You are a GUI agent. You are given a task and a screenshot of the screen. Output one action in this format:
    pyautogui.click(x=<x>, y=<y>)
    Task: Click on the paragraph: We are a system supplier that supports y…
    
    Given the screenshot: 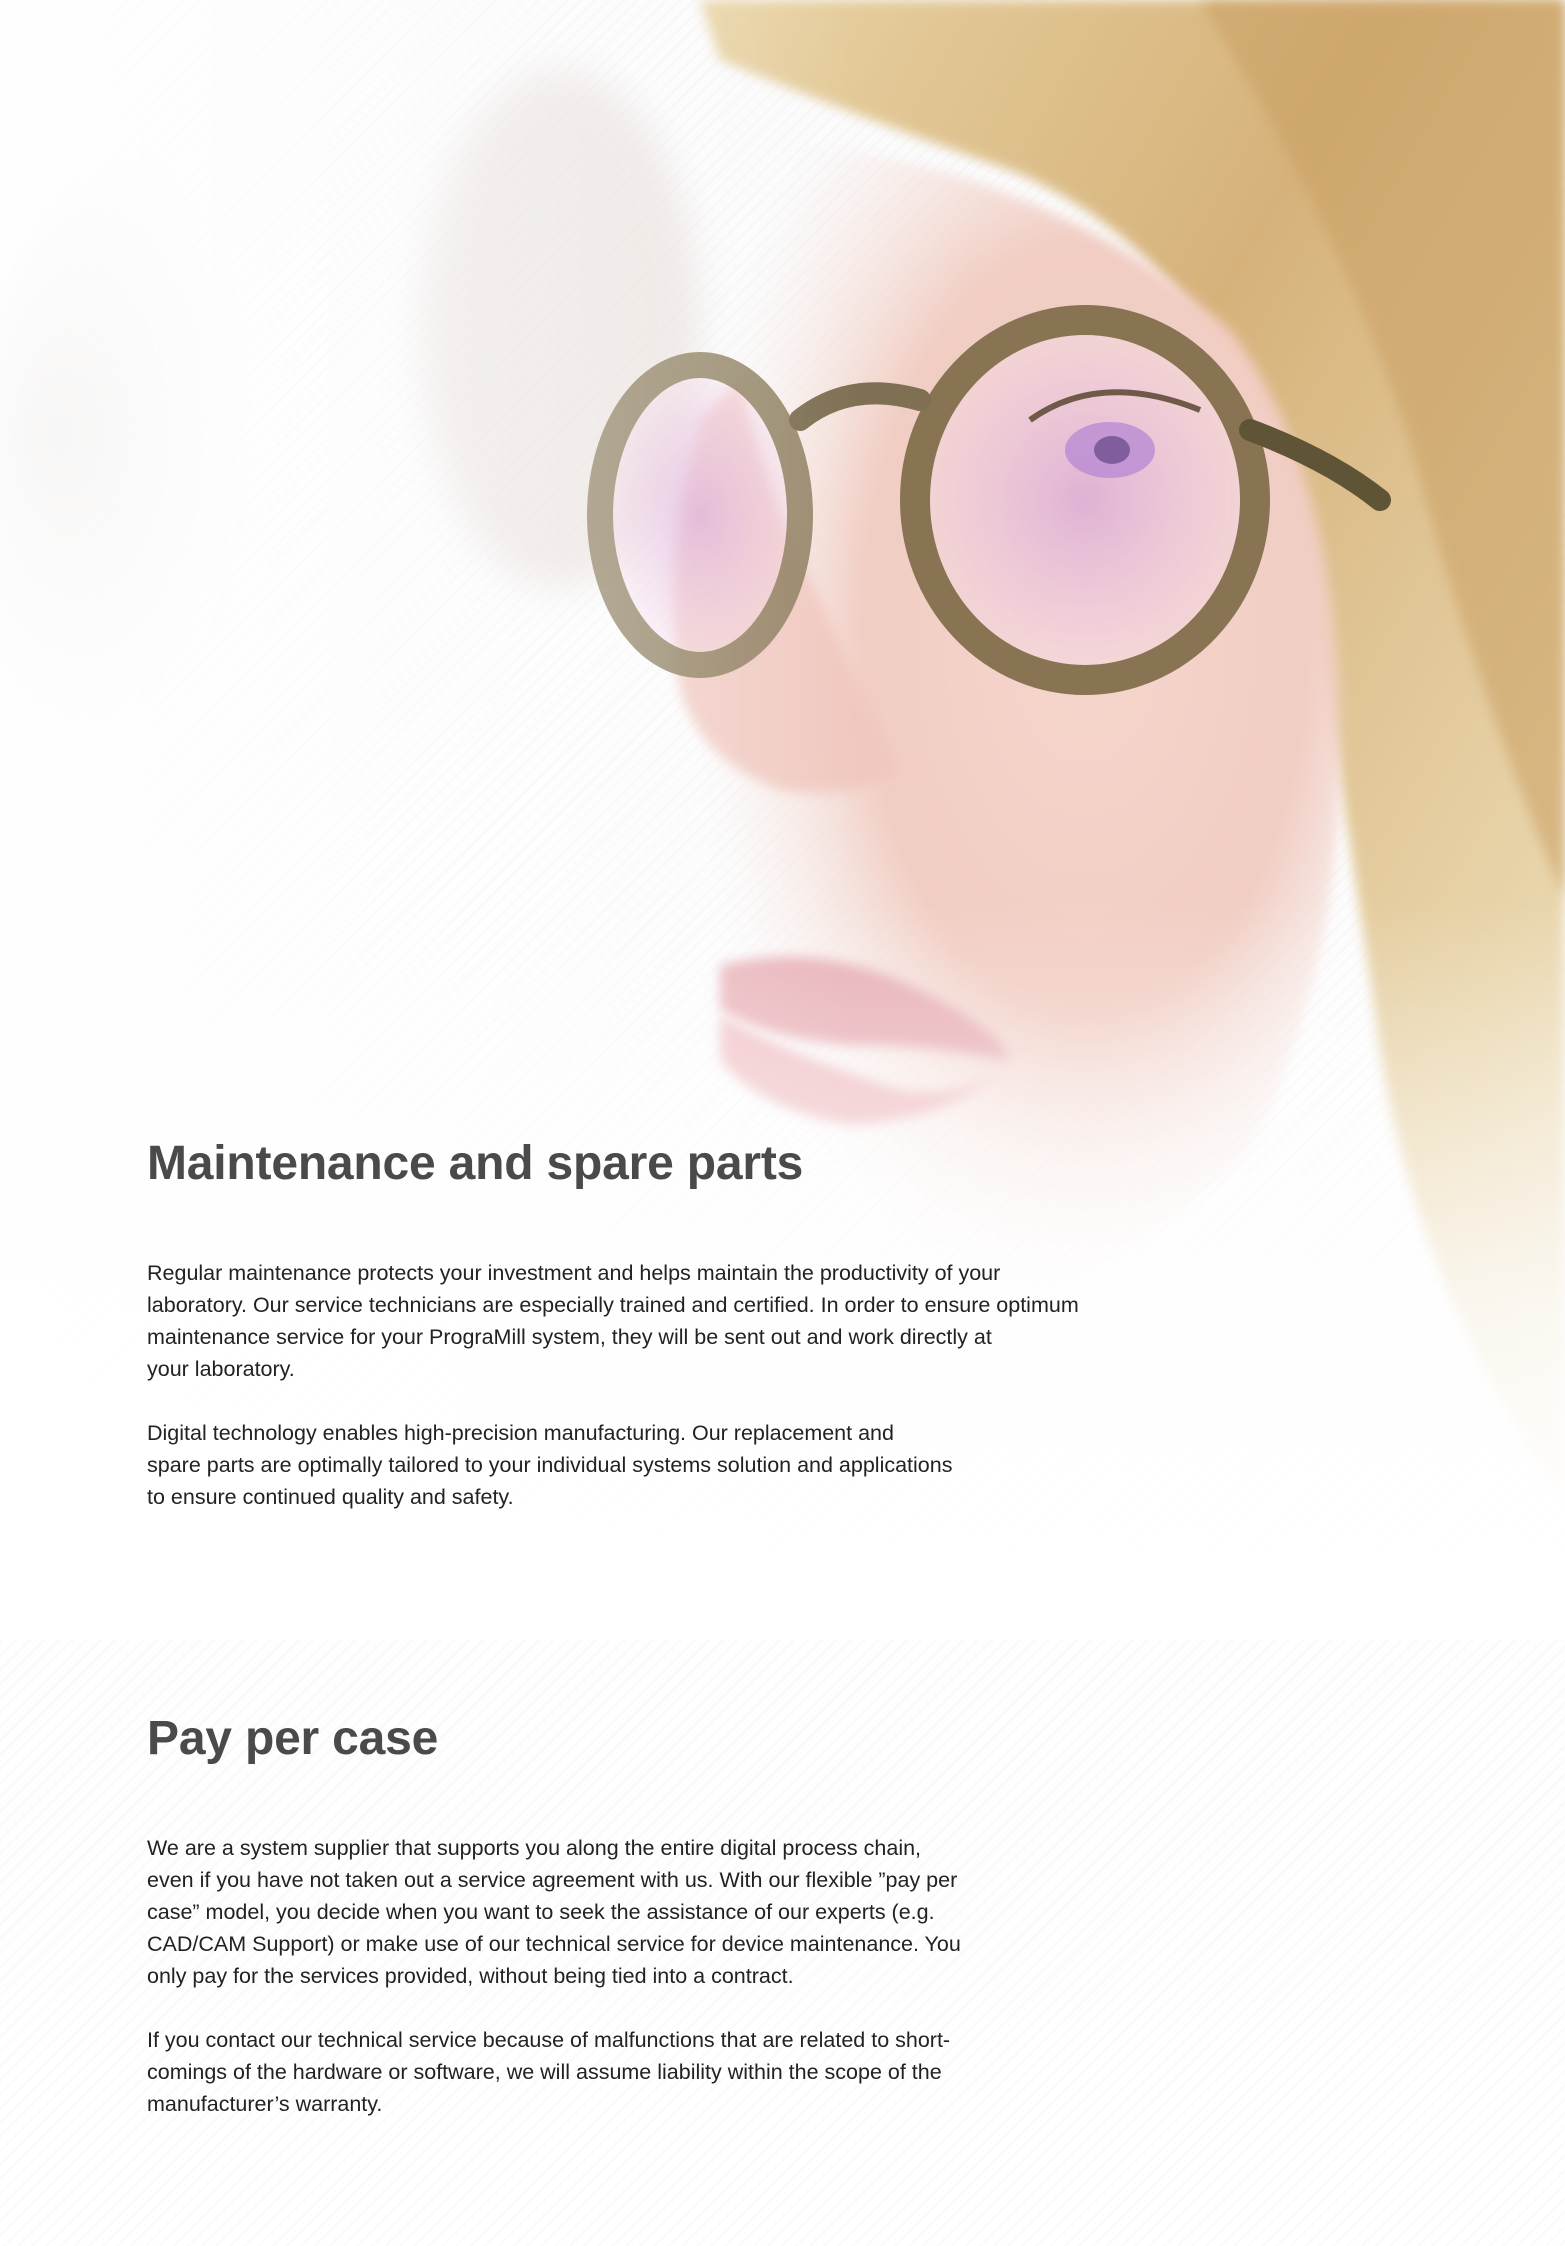 What is the action you would take?
    pyautogui.click(x=554, y=1911)
    